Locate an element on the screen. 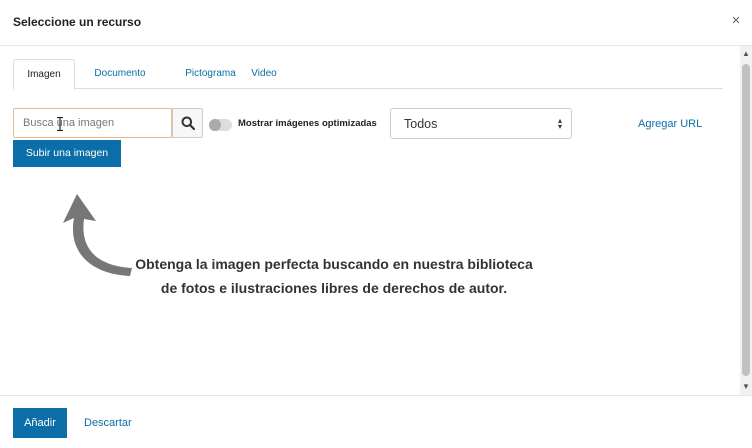 This screenshot has height=448, width=752. filter-select-value: Todos is located at coordinates (421, 124).